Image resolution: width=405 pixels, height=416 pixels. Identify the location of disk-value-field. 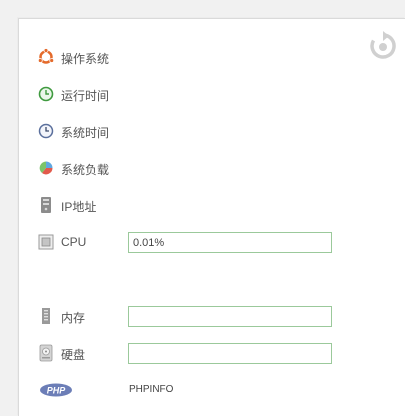
(230, 353).